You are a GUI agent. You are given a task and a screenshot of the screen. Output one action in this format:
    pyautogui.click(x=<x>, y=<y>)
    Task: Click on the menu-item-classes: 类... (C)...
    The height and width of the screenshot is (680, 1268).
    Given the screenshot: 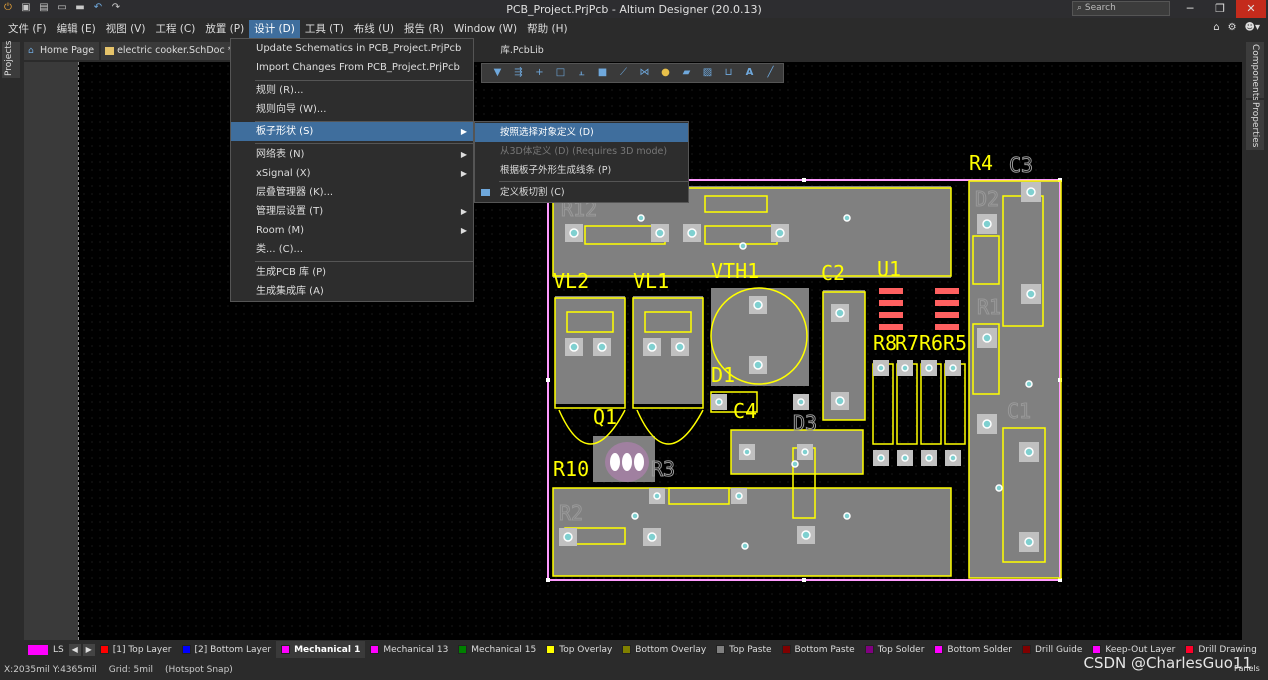 What is the action you would take?
    pyautogui.click(x=352, y=249)
    